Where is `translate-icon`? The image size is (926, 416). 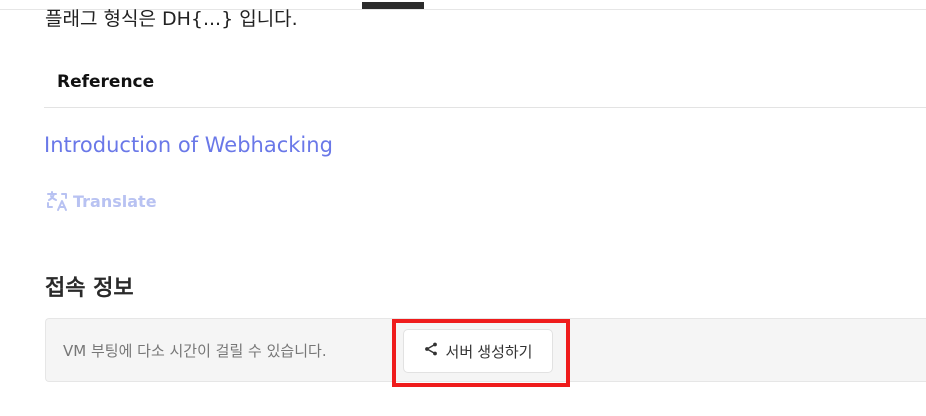
translate-icon is located at coordinates (57, 201).